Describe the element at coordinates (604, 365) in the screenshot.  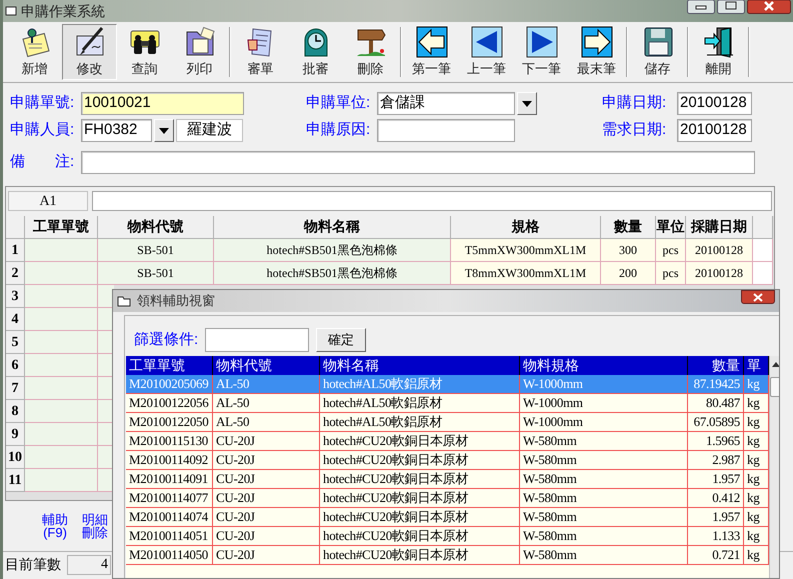
I see `column-header: 物料規格` at that location.